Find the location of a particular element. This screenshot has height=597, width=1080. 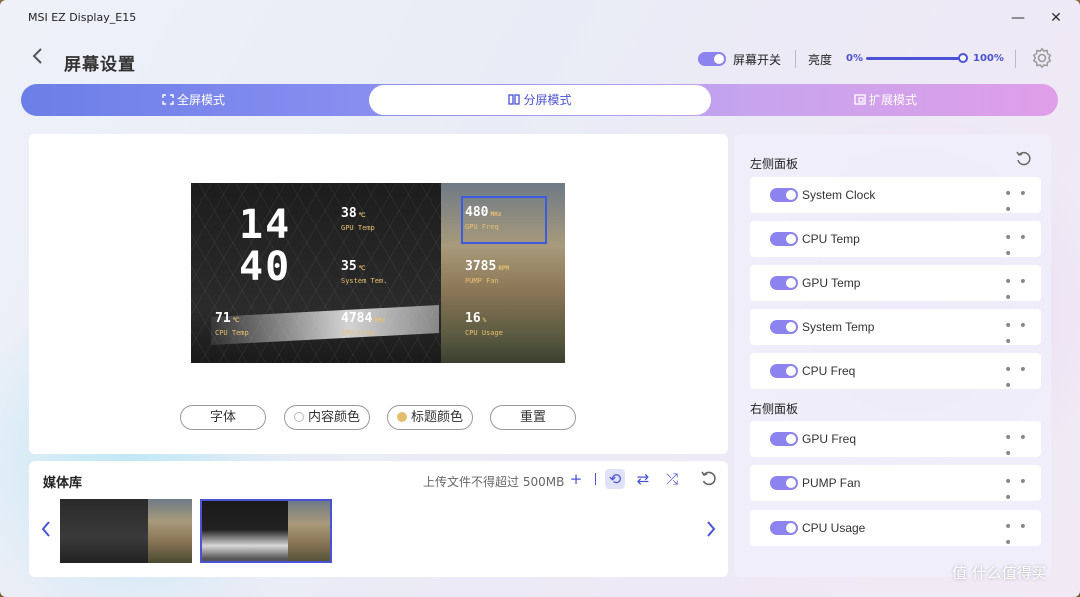

panel-item-cpu-freq: CPU Freq • • • is located at coordinates (895, 373).